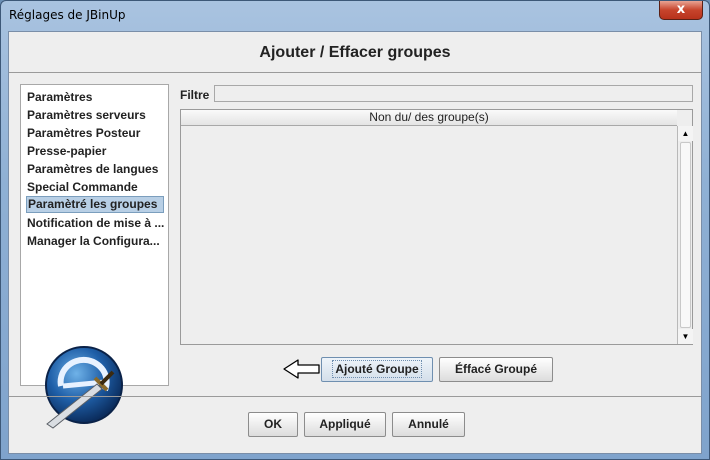  I want to click on sidebar-item-presse-papier: Presse-papier, so click(95, 151).